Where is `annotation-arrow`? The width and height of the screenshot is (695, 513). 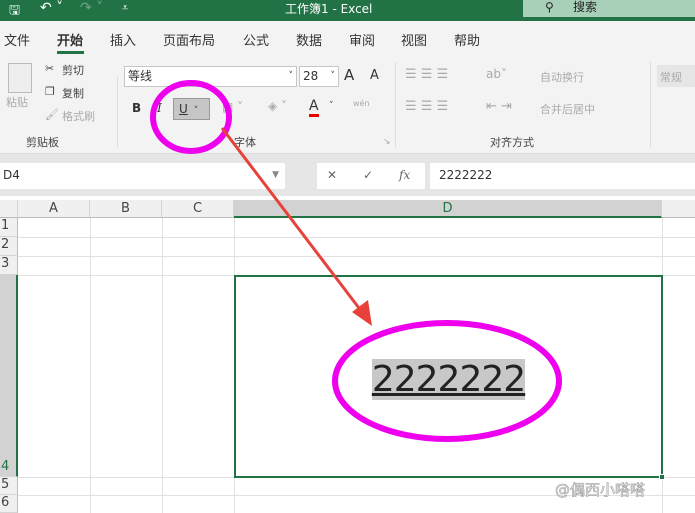 annotation-arrow is located at coordinates (292, 220).